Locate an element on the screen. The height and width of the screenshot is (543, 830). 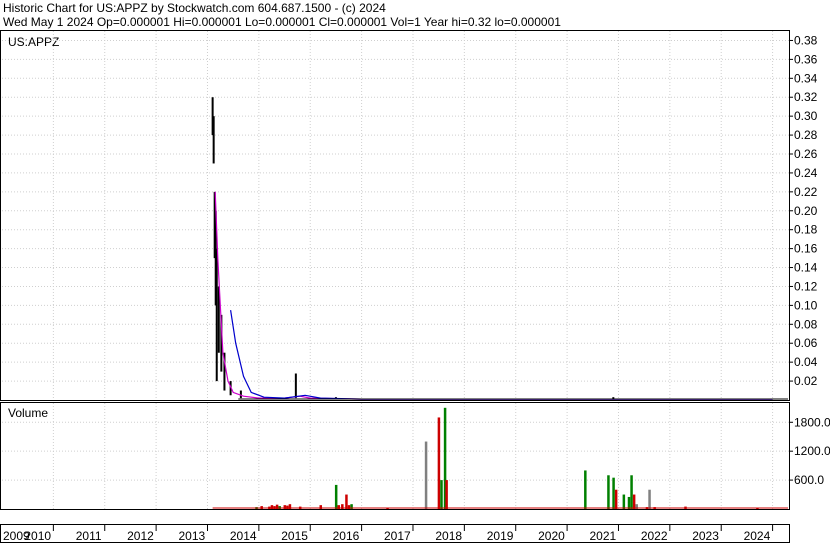
price-tick-label: 0.38 is located at coordinates (806, 40).